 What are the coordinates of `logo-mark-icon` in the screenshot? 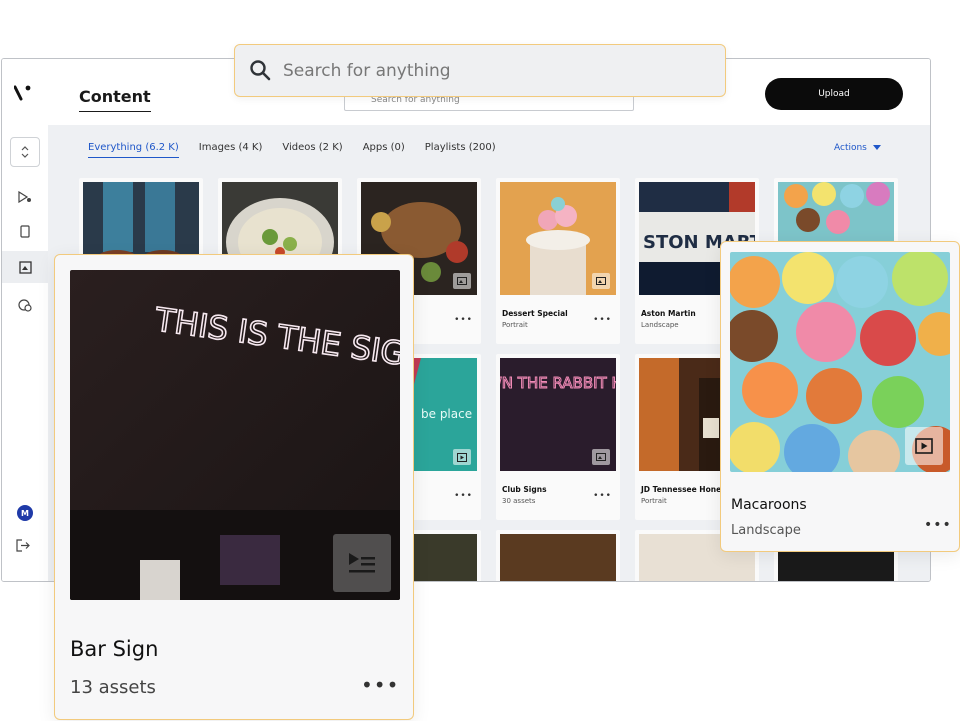 It's located at (22, 93).